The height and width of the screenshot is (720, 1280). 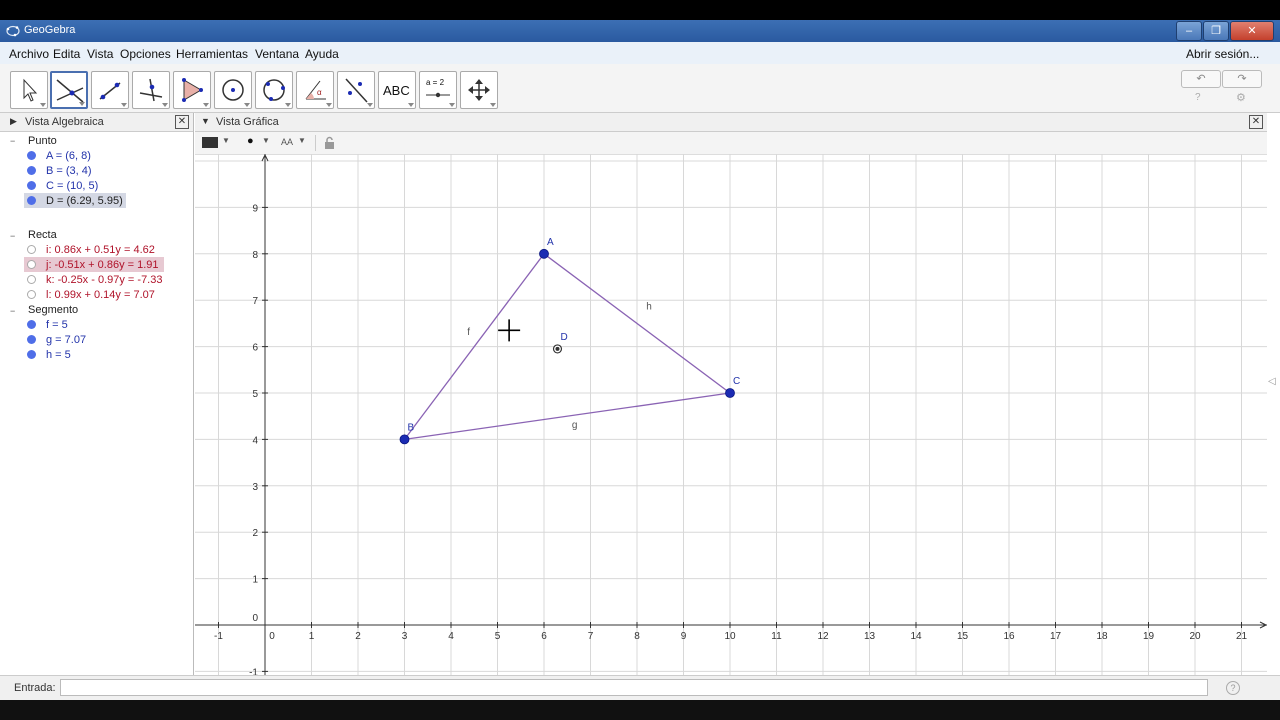 I want to click on y-tick-label: 3, so click(x=255, y=487).